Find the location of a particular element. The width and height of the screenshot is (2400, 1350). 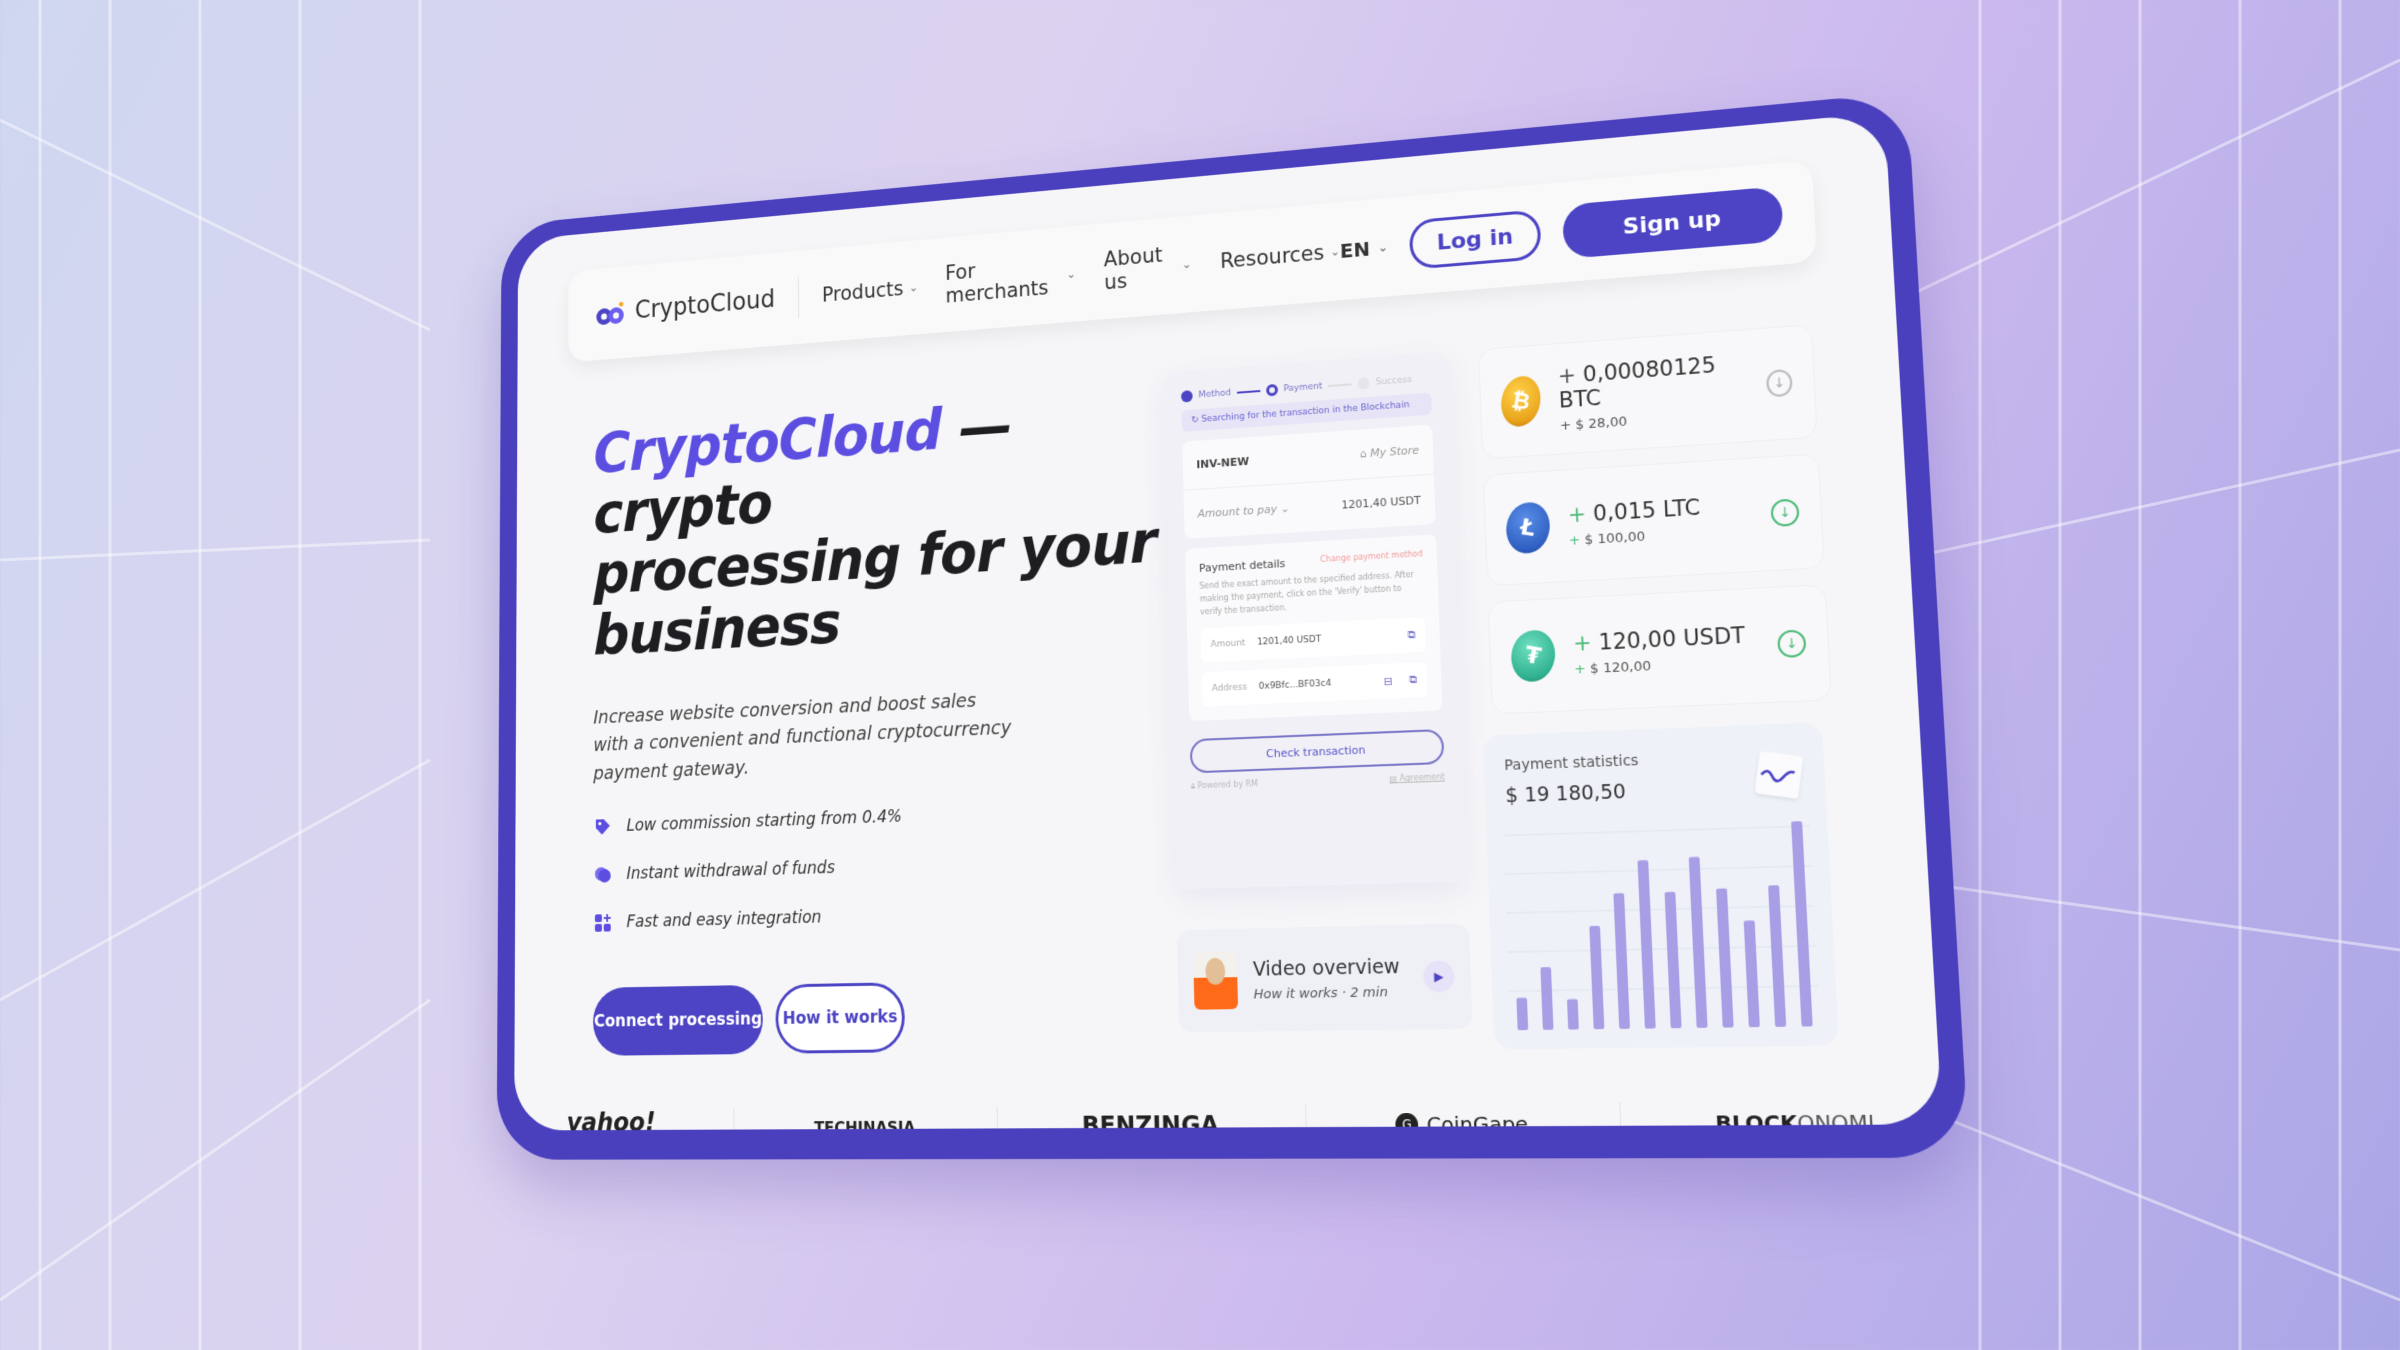

nav-about-us: About us ⌄ is located at coordinates (1147, 268).